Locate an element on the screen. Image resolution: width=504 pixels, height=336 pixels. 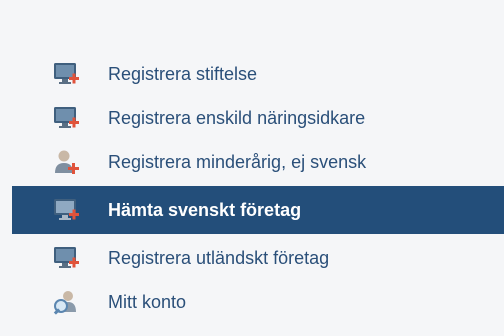
menu-item-label: Registrera enskild näringsidkare is located at coordinates (237, 117).